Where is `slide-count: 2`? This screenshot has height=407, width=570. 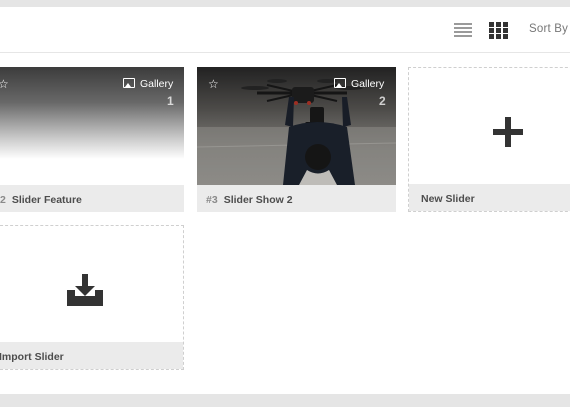
slide-count: 2 is located at coordinates (382, 101).